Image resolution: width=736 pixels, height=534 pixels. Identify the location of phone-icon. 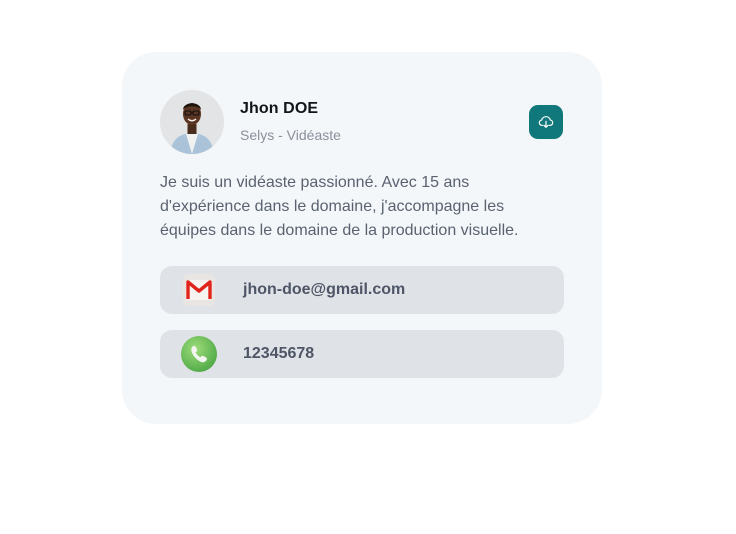
(199, 354).